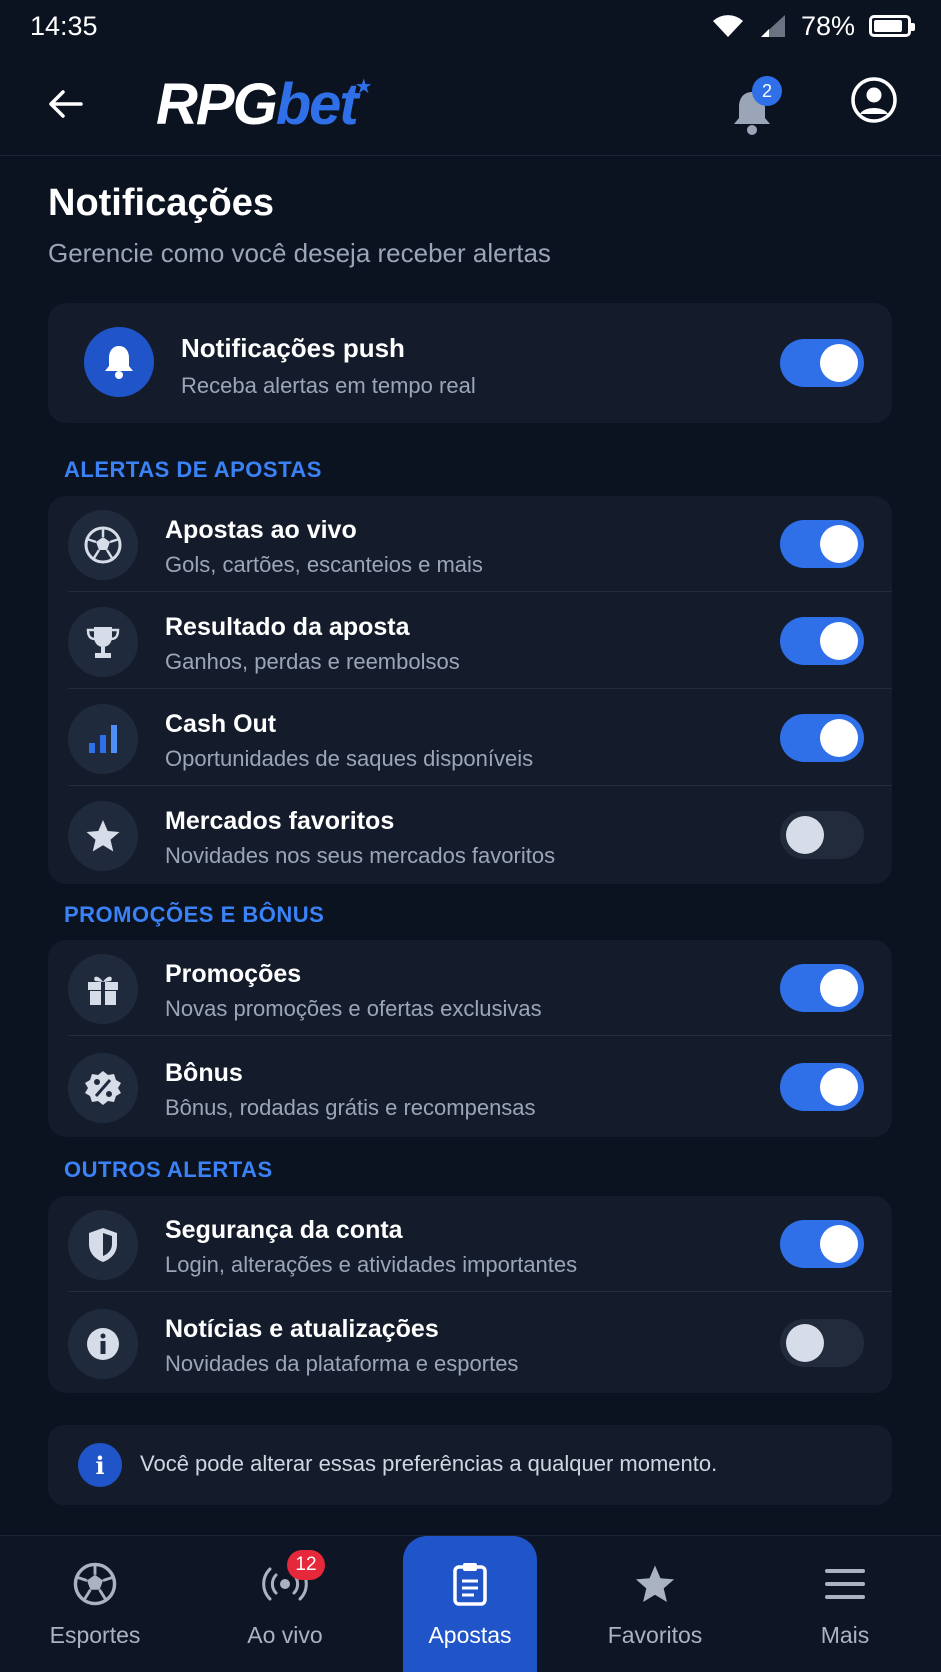  What do you see at coordinates (264, 104) in the screenshot?
I see `rpgbet-logo: RPG bet ★` at bounding box center [264, 104].